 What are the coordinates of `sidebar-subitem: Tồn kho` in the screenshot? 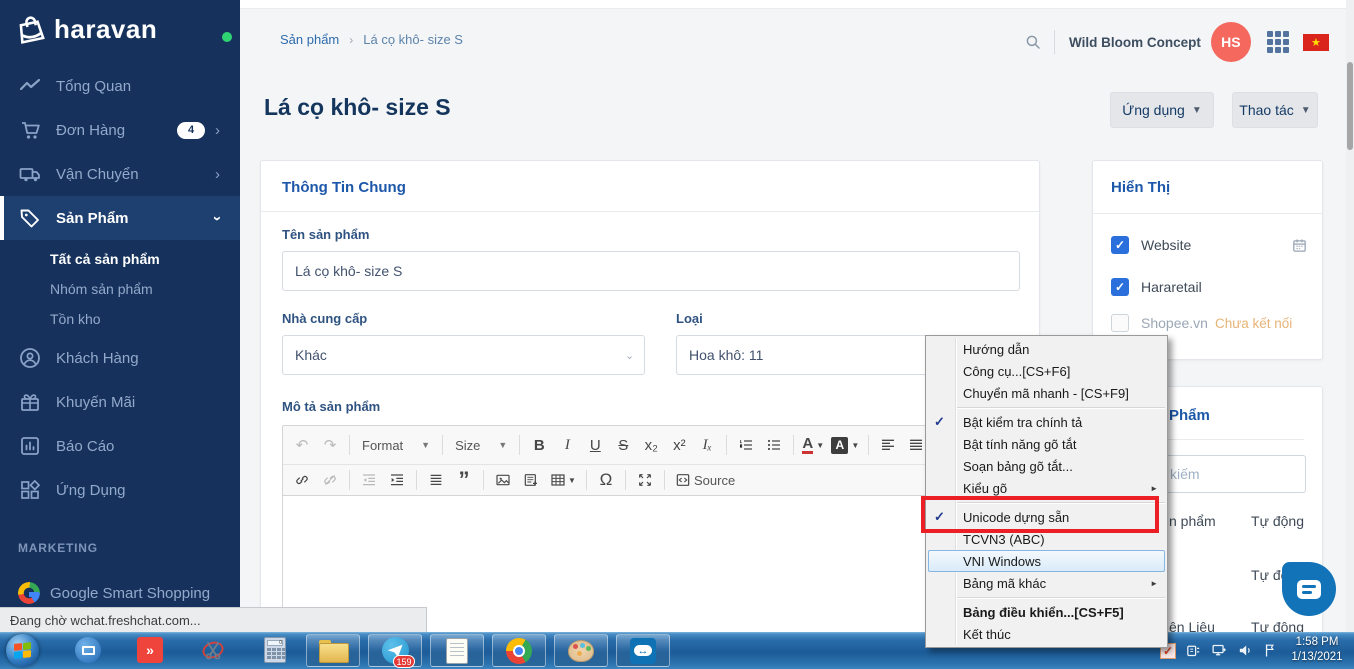 It's located at (120, 319).